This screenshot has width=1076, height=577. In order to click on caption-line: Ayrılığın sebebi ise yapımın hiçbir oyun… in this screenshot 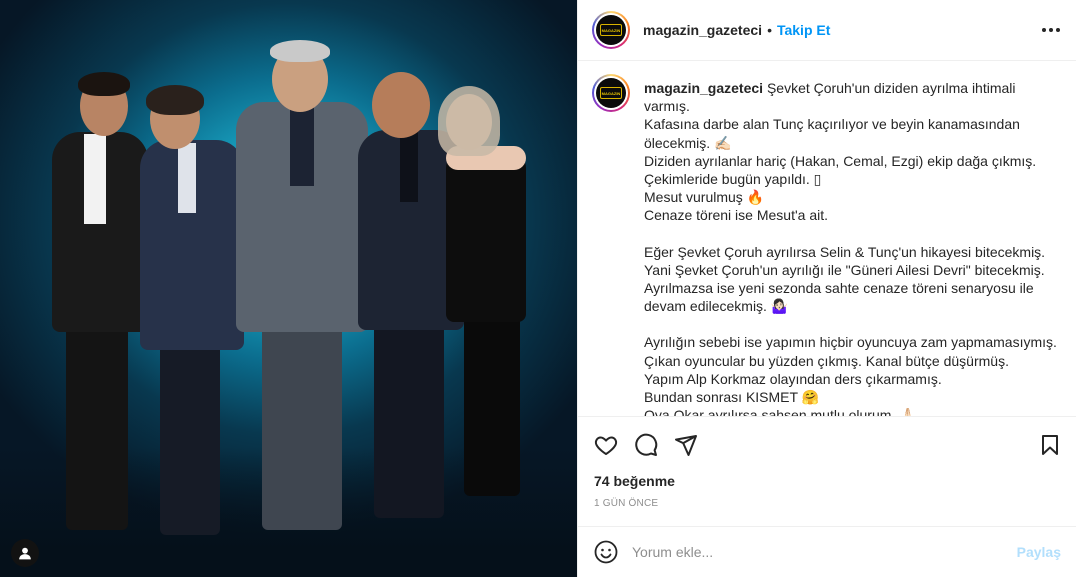, I will do `click(850, 342)`.